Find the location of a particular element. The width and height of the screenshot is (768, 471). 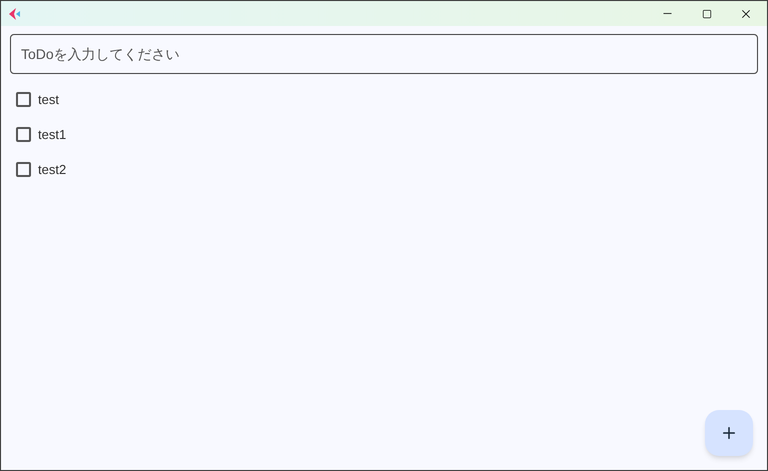

maximize-icon is located at coordinates (707, 13).